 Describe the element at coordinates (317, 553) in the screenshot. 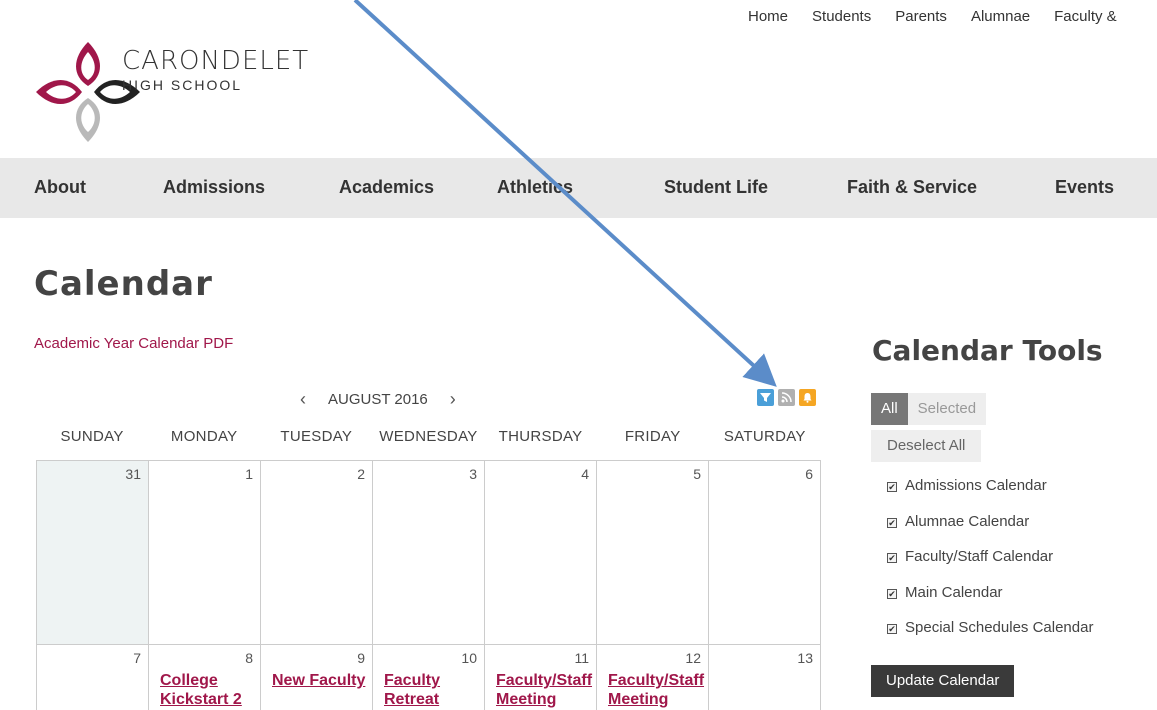

I see `calendar-day-cell: 2` at that location.